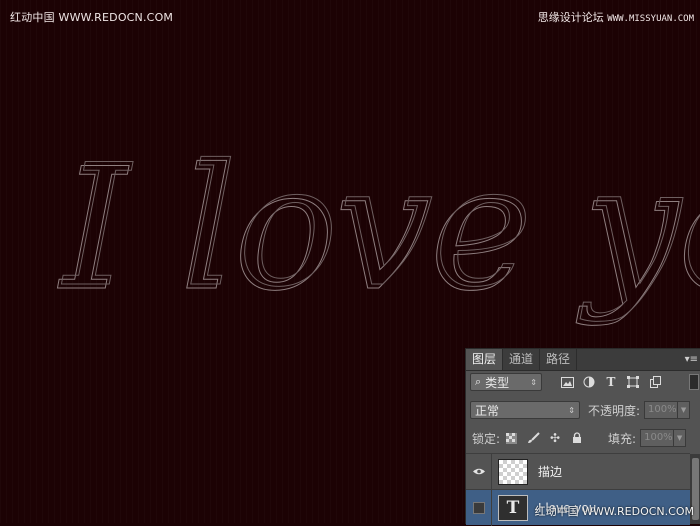 This screenshot has width=700, height=526. I want to click on opacity-dropdown-icon: ▼, so click(684, 410).